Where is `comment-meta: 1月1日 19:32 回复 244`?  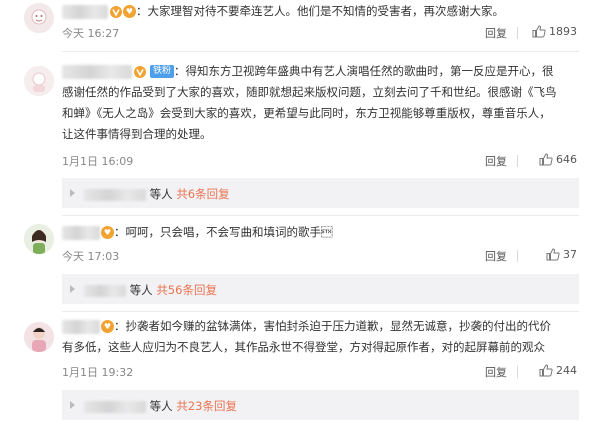 comment-meta: 1月1日 19:32 回复 244 is located at coordinates (320, 372).